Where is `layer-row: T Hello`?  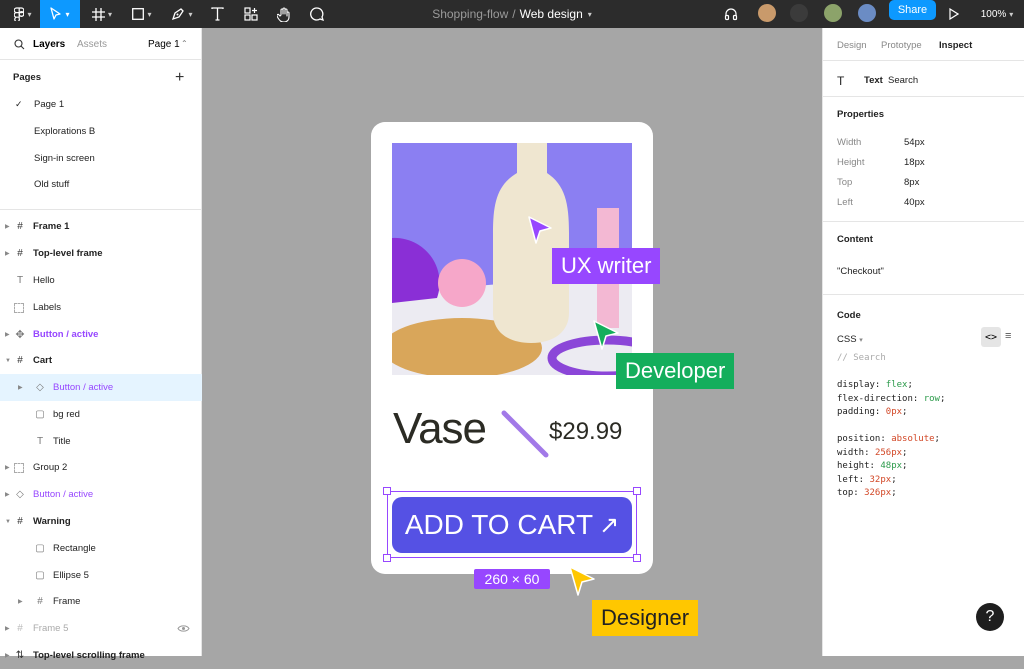 layer-row: T Hello is located at coordinates (101, 280).